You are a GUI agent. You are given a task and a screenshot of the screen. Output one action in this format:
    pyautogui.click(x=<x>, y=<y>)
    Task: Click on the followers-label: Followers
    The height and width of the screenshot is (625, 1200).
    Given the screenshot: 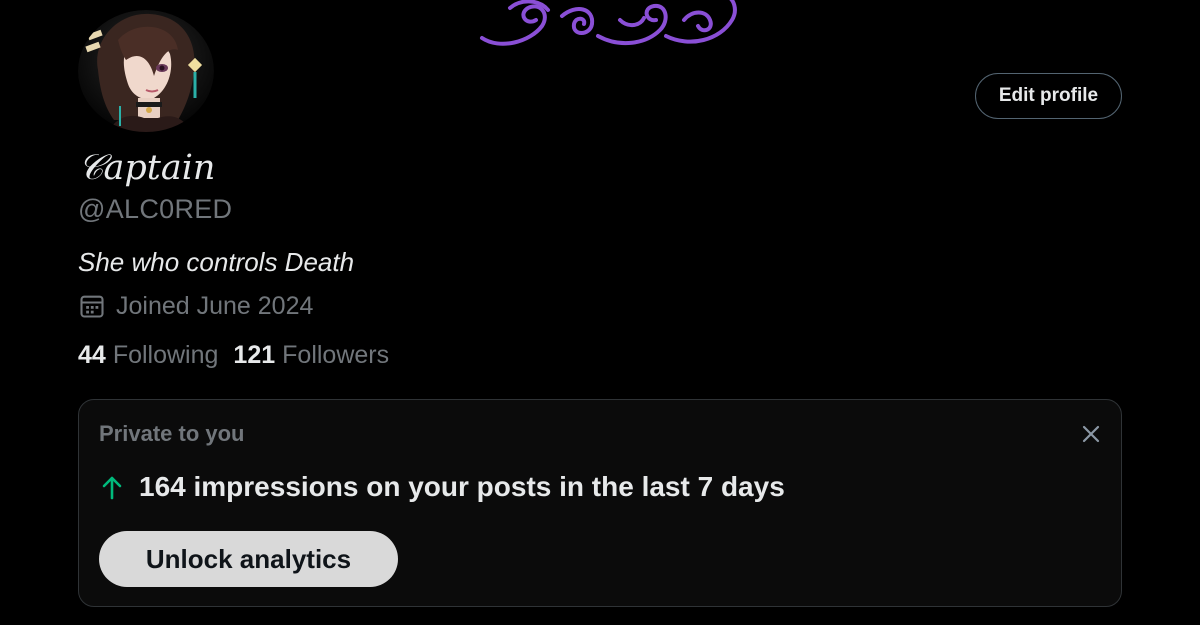 What is the action you would take?
    pyautogui.click(x=336, y=355)
    